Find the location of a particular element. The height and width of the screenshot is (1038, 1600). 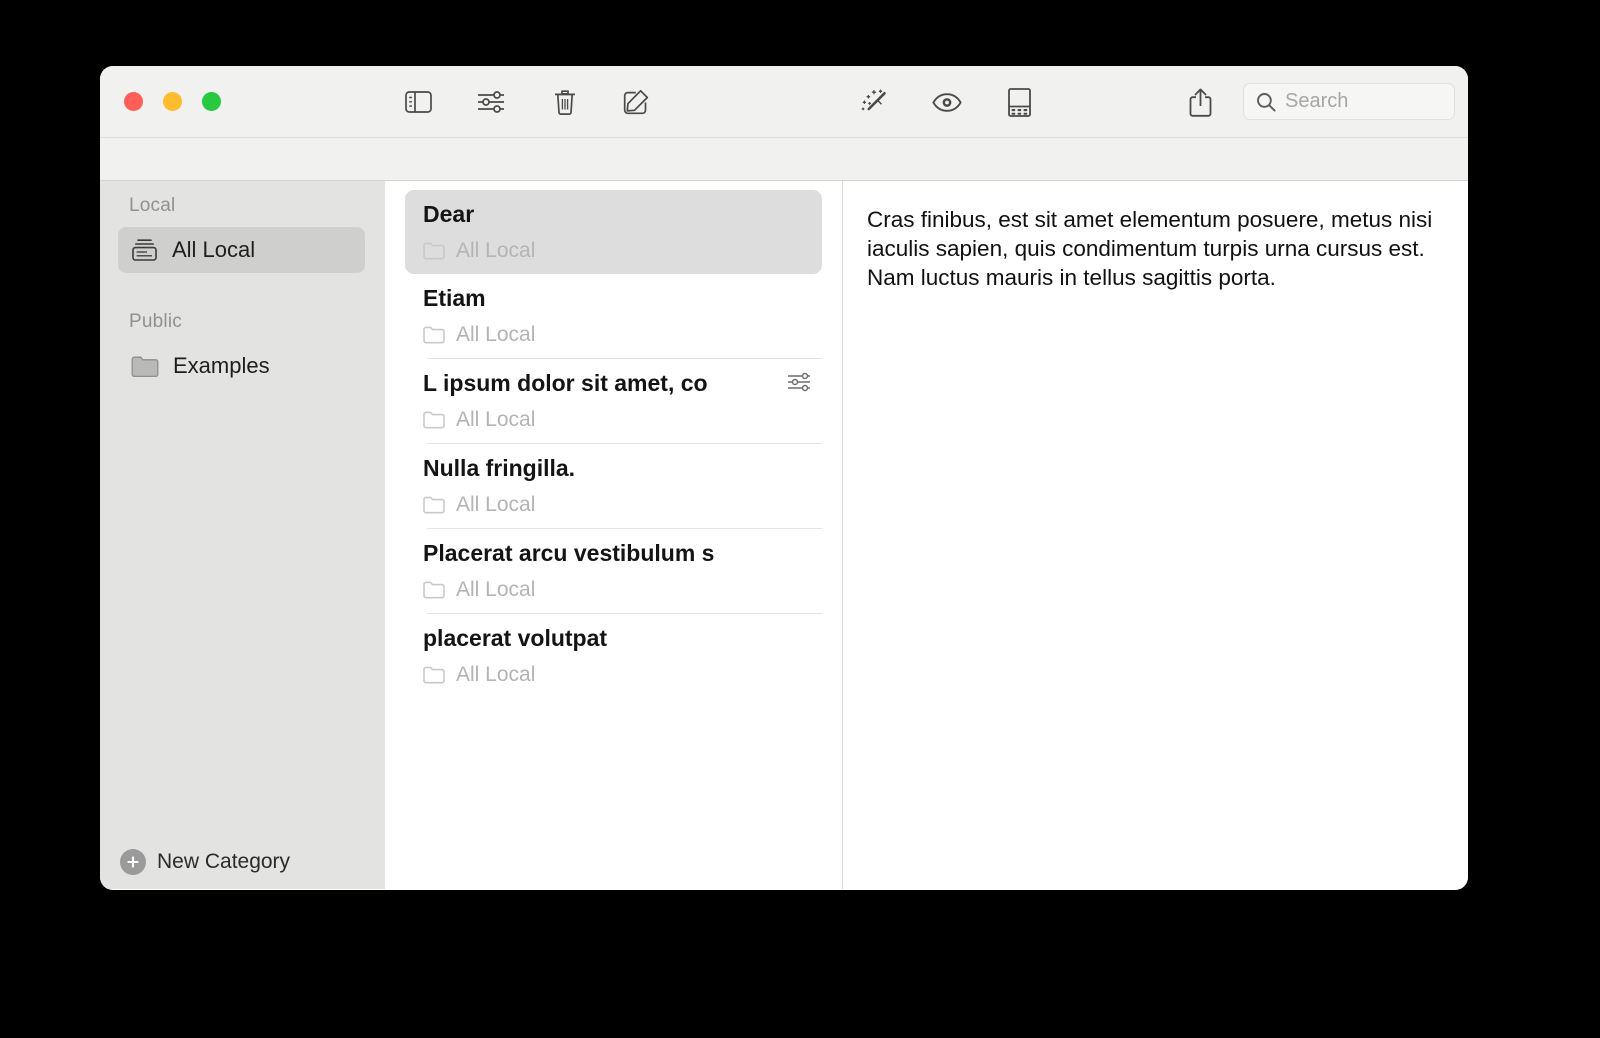

note-title: L ipsum dolor sit amet, co is located at coordinates (565, 383).